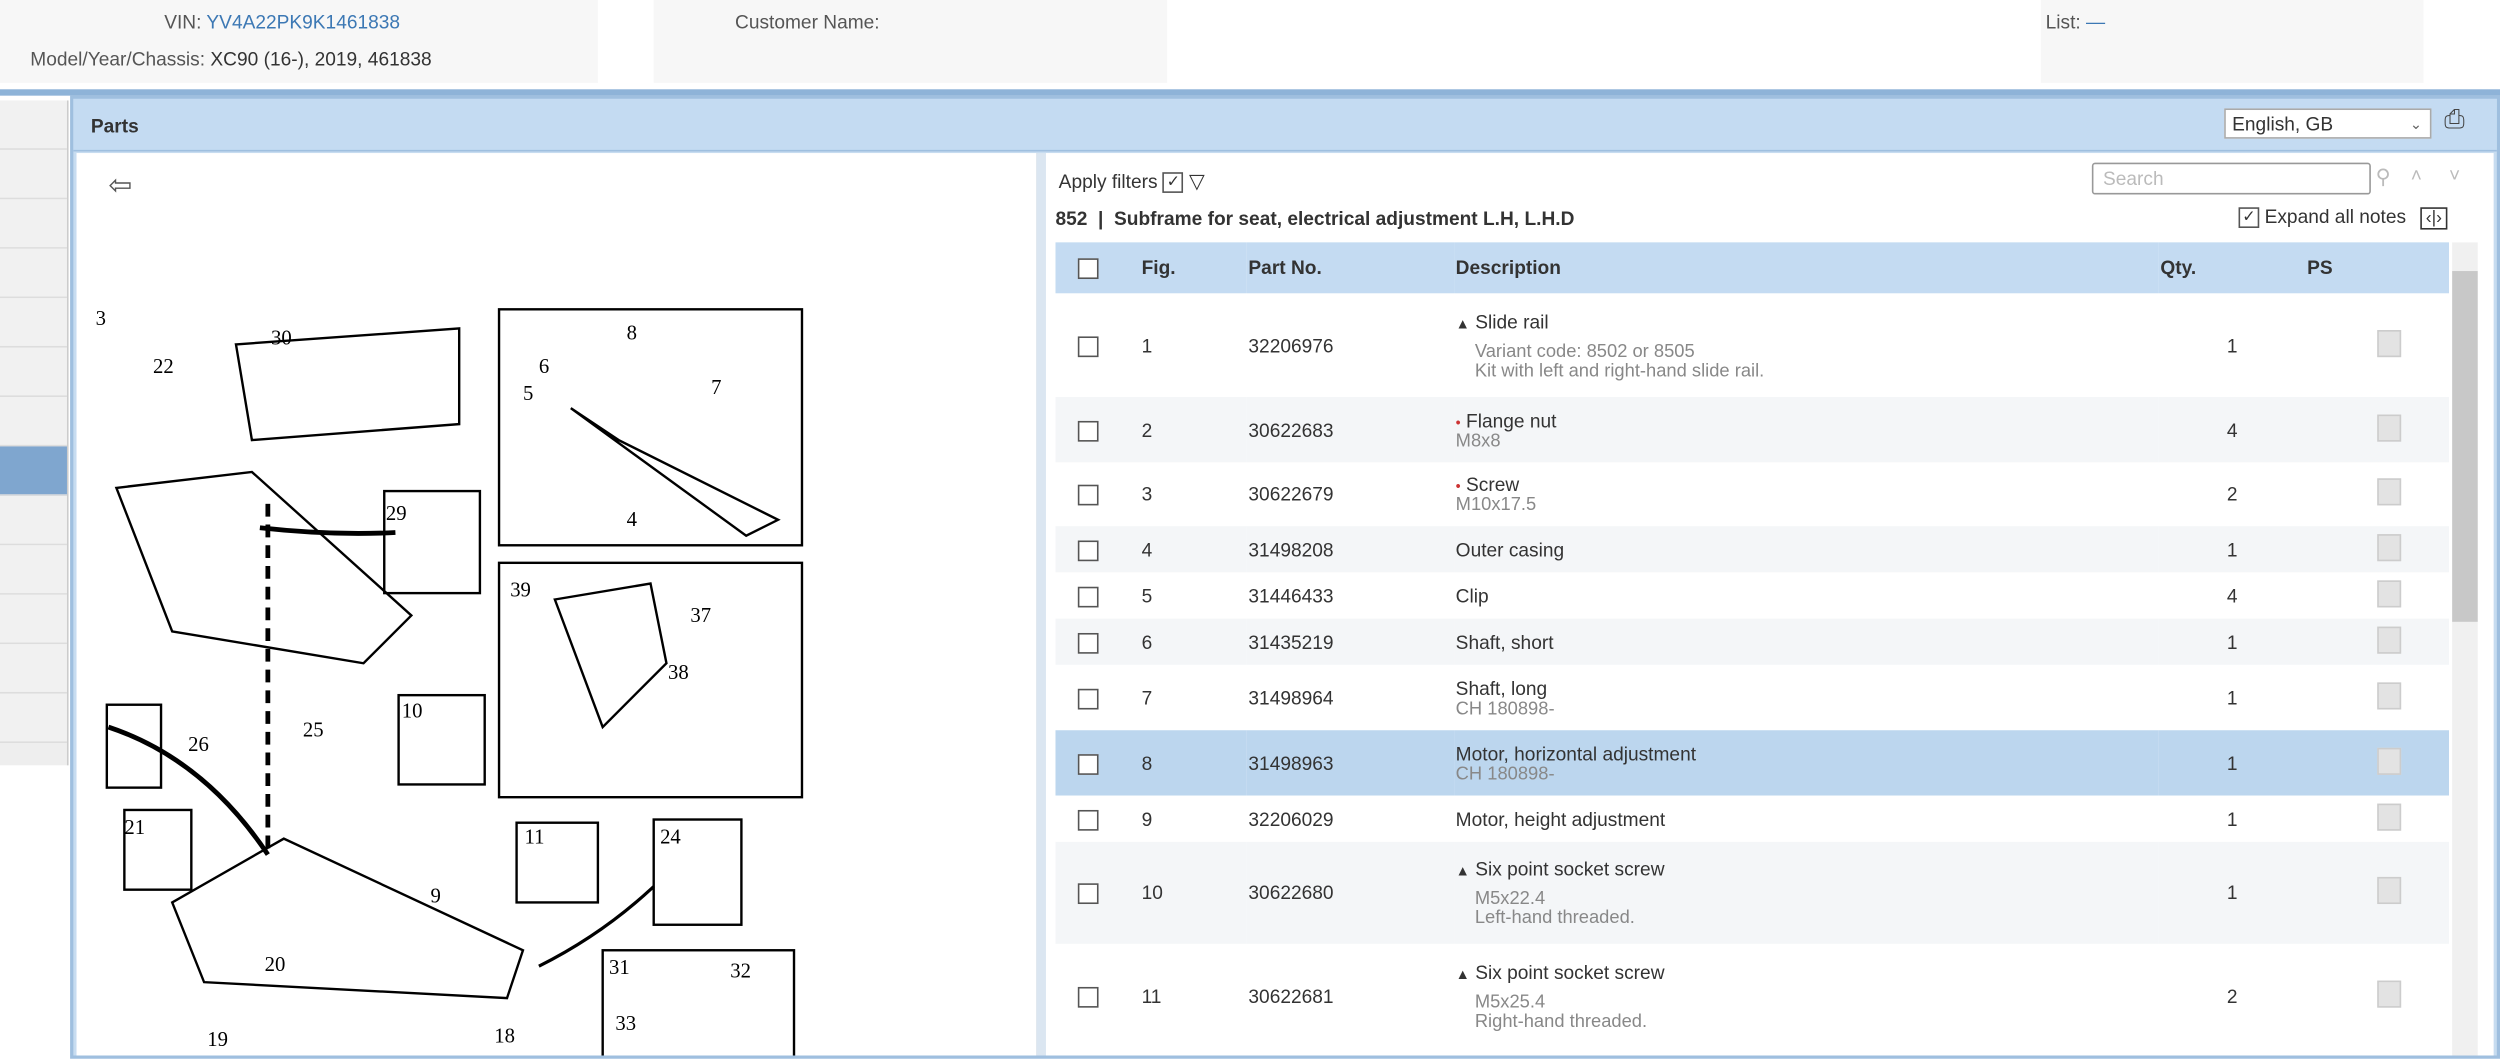 Image resolution: width=2500 pixels, height=1059 pixels. Describe the element at coordinates (1752, 430) in the screenshot. I see `table-row: 2 30622683 • Flange nut M8x8 4` at that location.